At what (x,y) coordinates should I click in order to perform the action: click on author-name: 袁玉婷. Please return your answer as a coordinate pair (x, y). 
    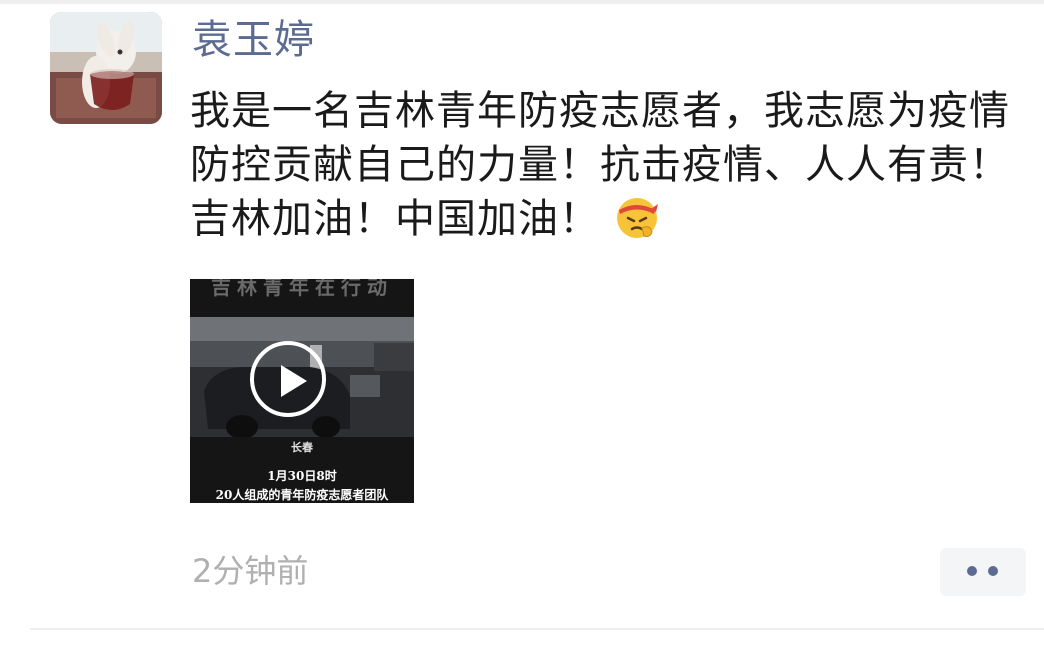
    Looking at the image, I should click on (253, 40).